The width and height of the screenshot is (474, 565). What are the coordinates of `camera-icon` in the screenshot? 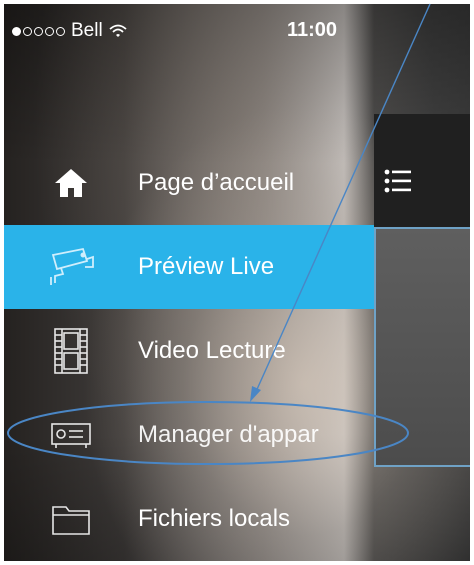 It's located at (71, 267).